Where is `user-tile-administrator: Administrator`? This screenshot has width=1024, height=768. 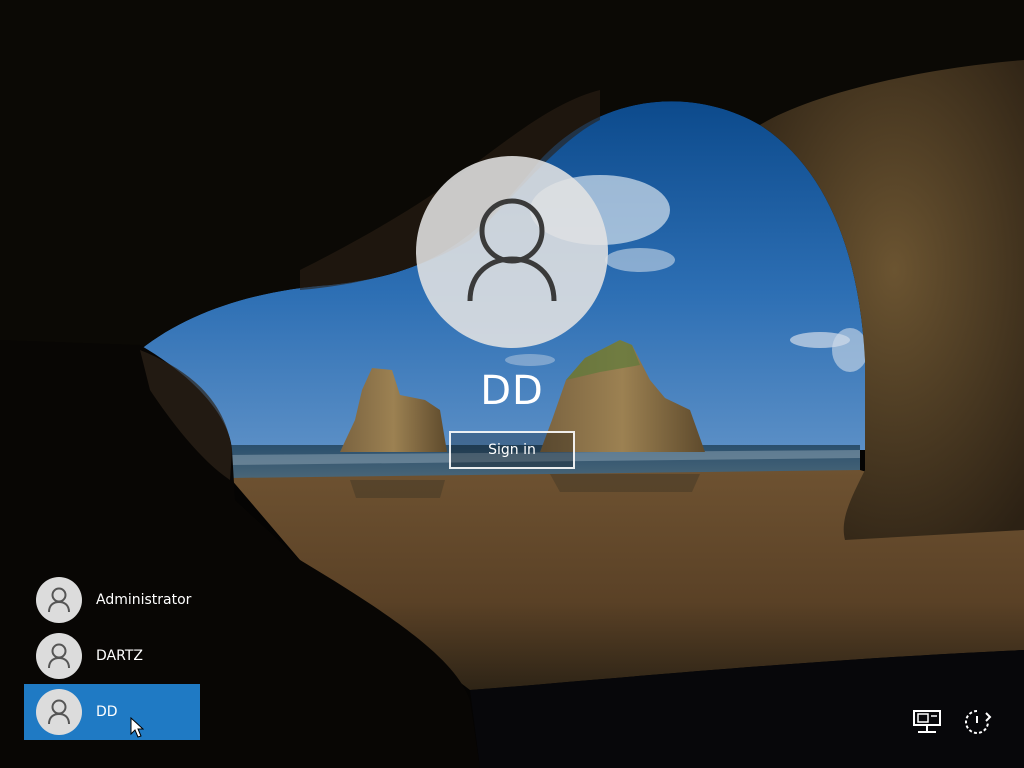
user-tile-administrator: Administrator is located at coordinates (112, 600).